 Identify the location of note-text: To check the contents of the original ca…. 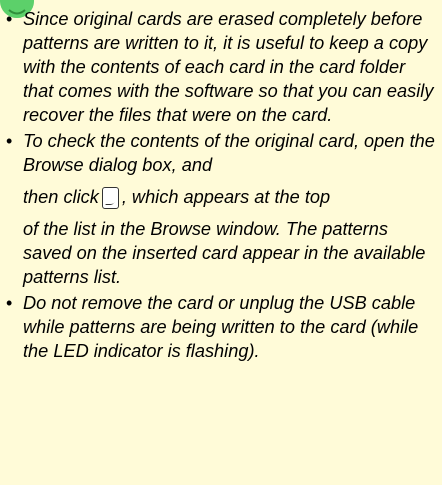
(229, 153).